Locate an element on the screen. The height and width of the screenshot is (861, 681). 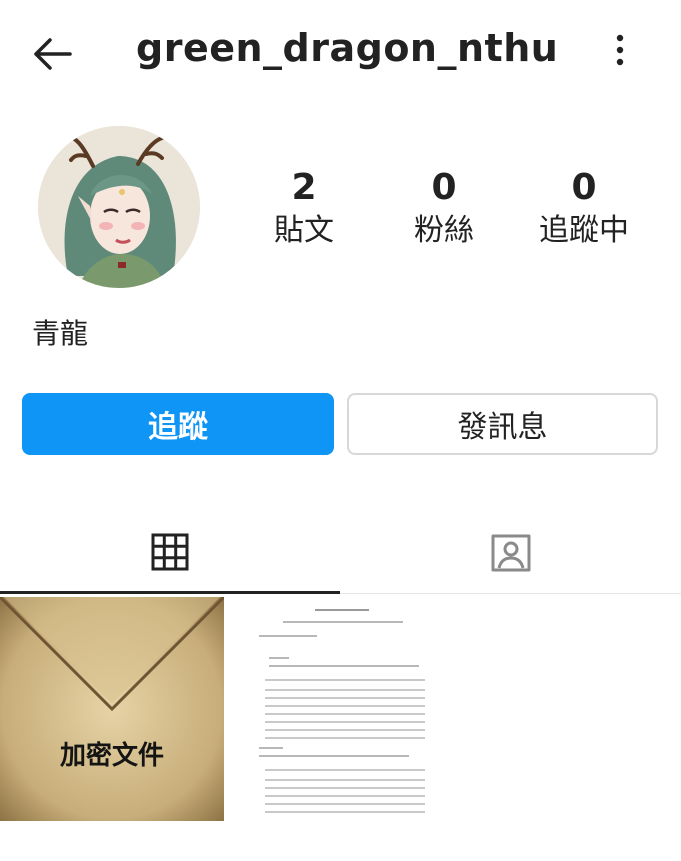
tagged-person-icon is located at coordinates (510, 553).